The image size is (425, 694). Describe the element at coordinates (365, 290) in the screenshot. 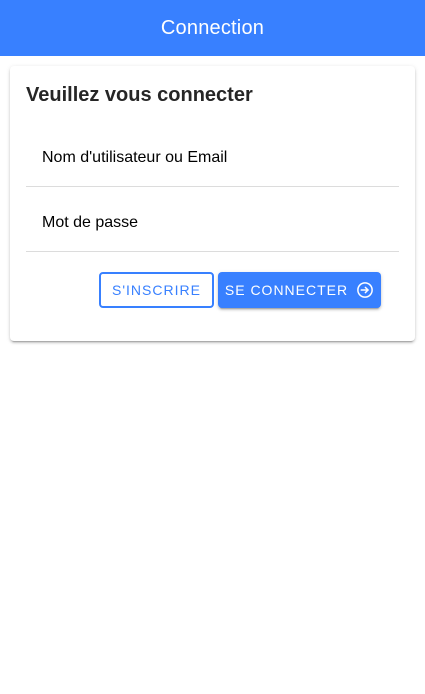

I see `log-in-icon` at that location.